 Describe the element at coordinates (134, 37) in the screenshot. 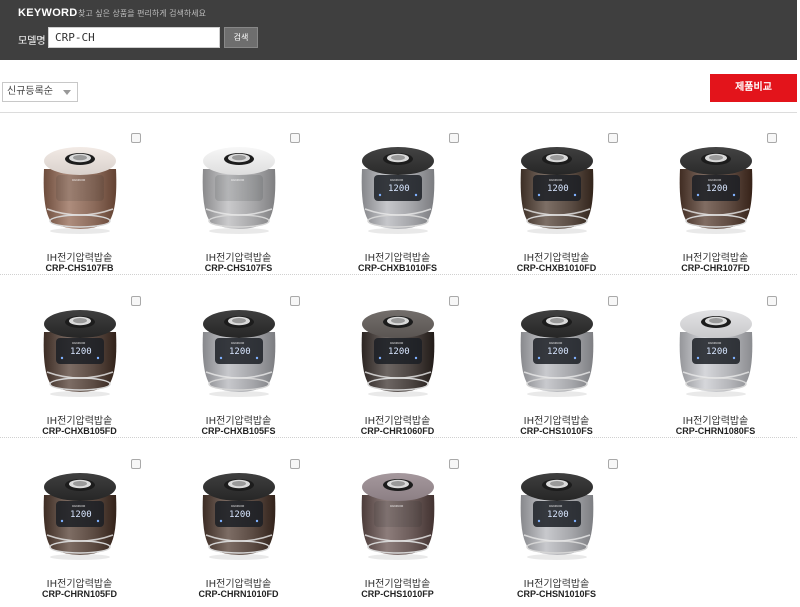

I see `model-search-input` at that location.